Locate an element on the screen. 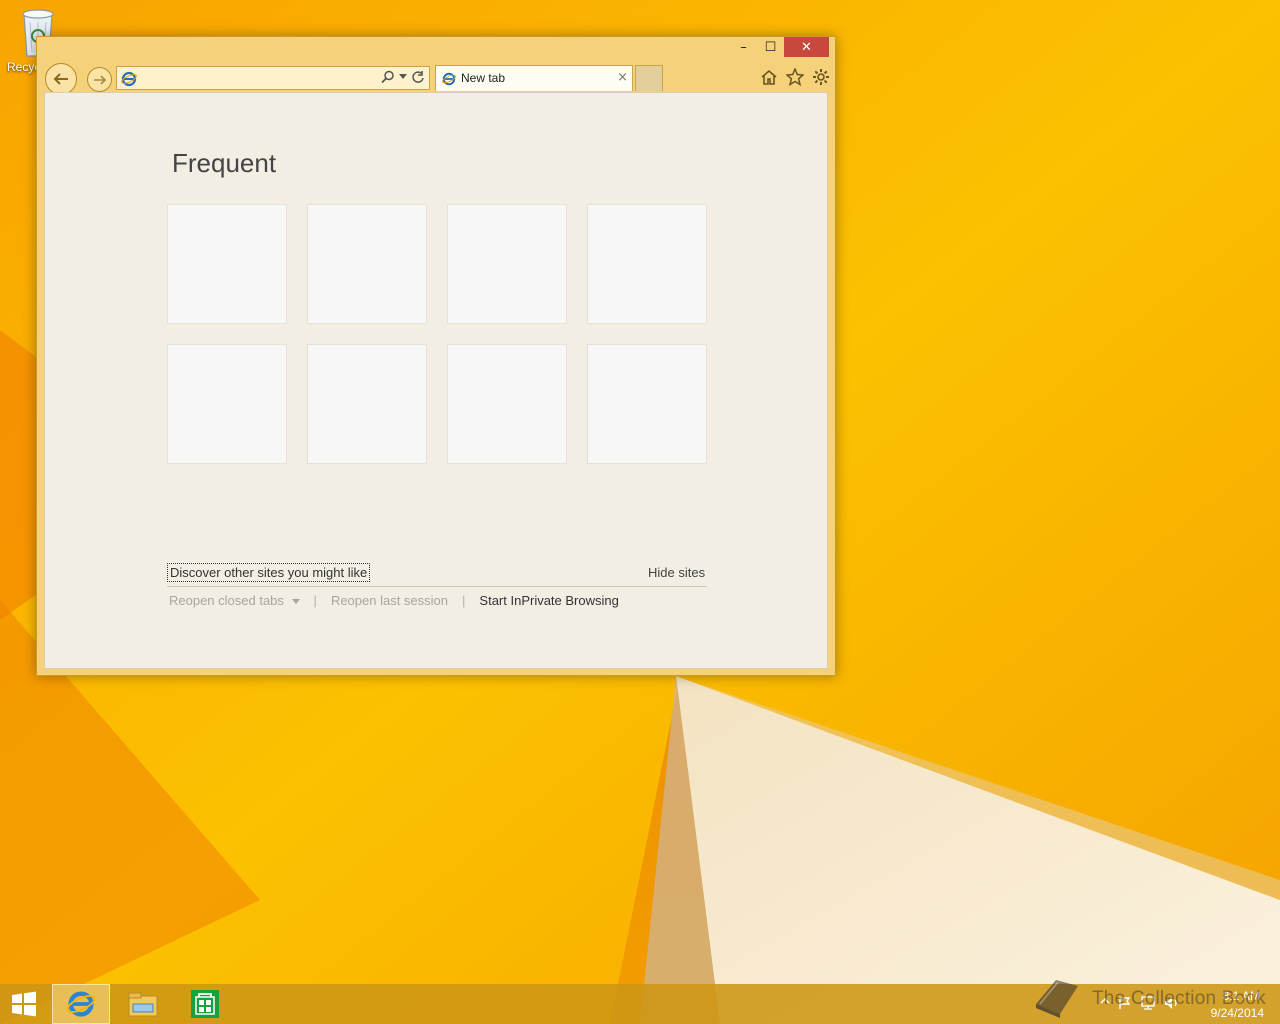 Image resolution: width=1280 pixels, height=1024 pixels. settings-gear-icon is located at coordinates (821, 77).